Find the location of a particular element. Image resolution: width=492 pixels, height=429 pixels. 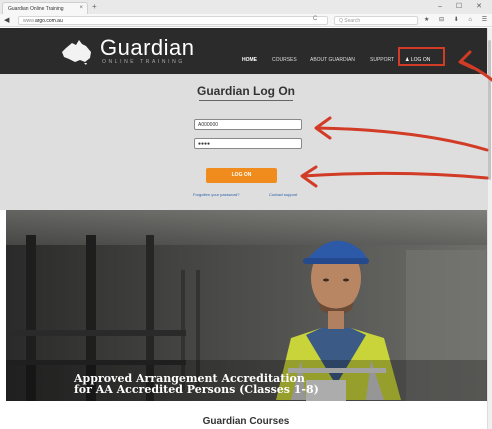

hero-caption-line2: for AA Accredited Persons (Classes 1-8) is located at coordinates (196, 389).